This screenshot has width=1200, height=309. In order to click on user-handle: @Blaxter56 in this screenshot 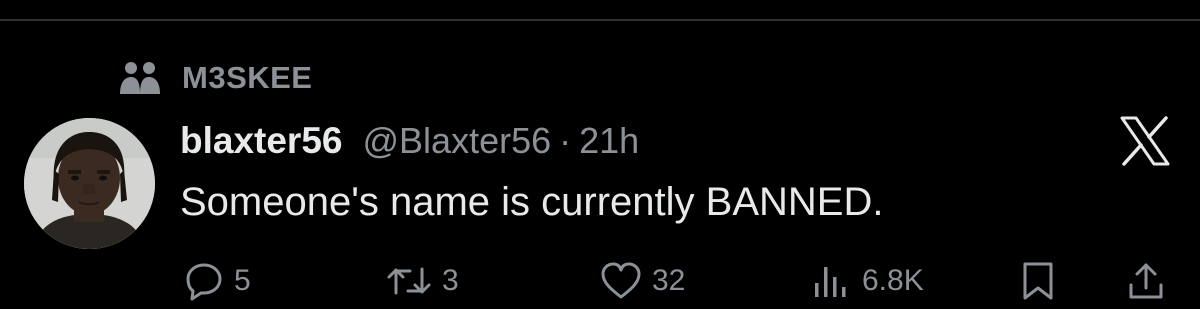, I will do `click(457, 141)`.